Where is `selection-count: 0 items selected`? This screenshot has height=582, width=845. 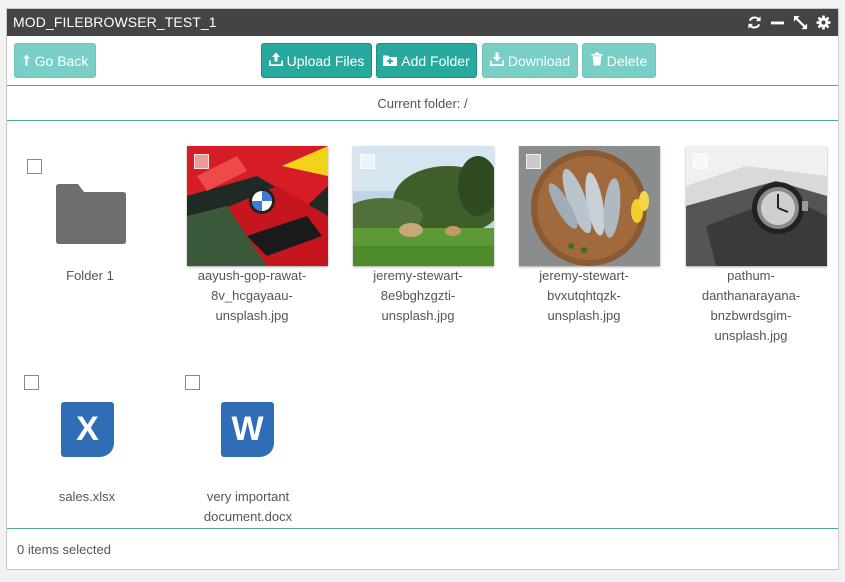
selection-count: 0 items selected is located at coordinates (64, 549).